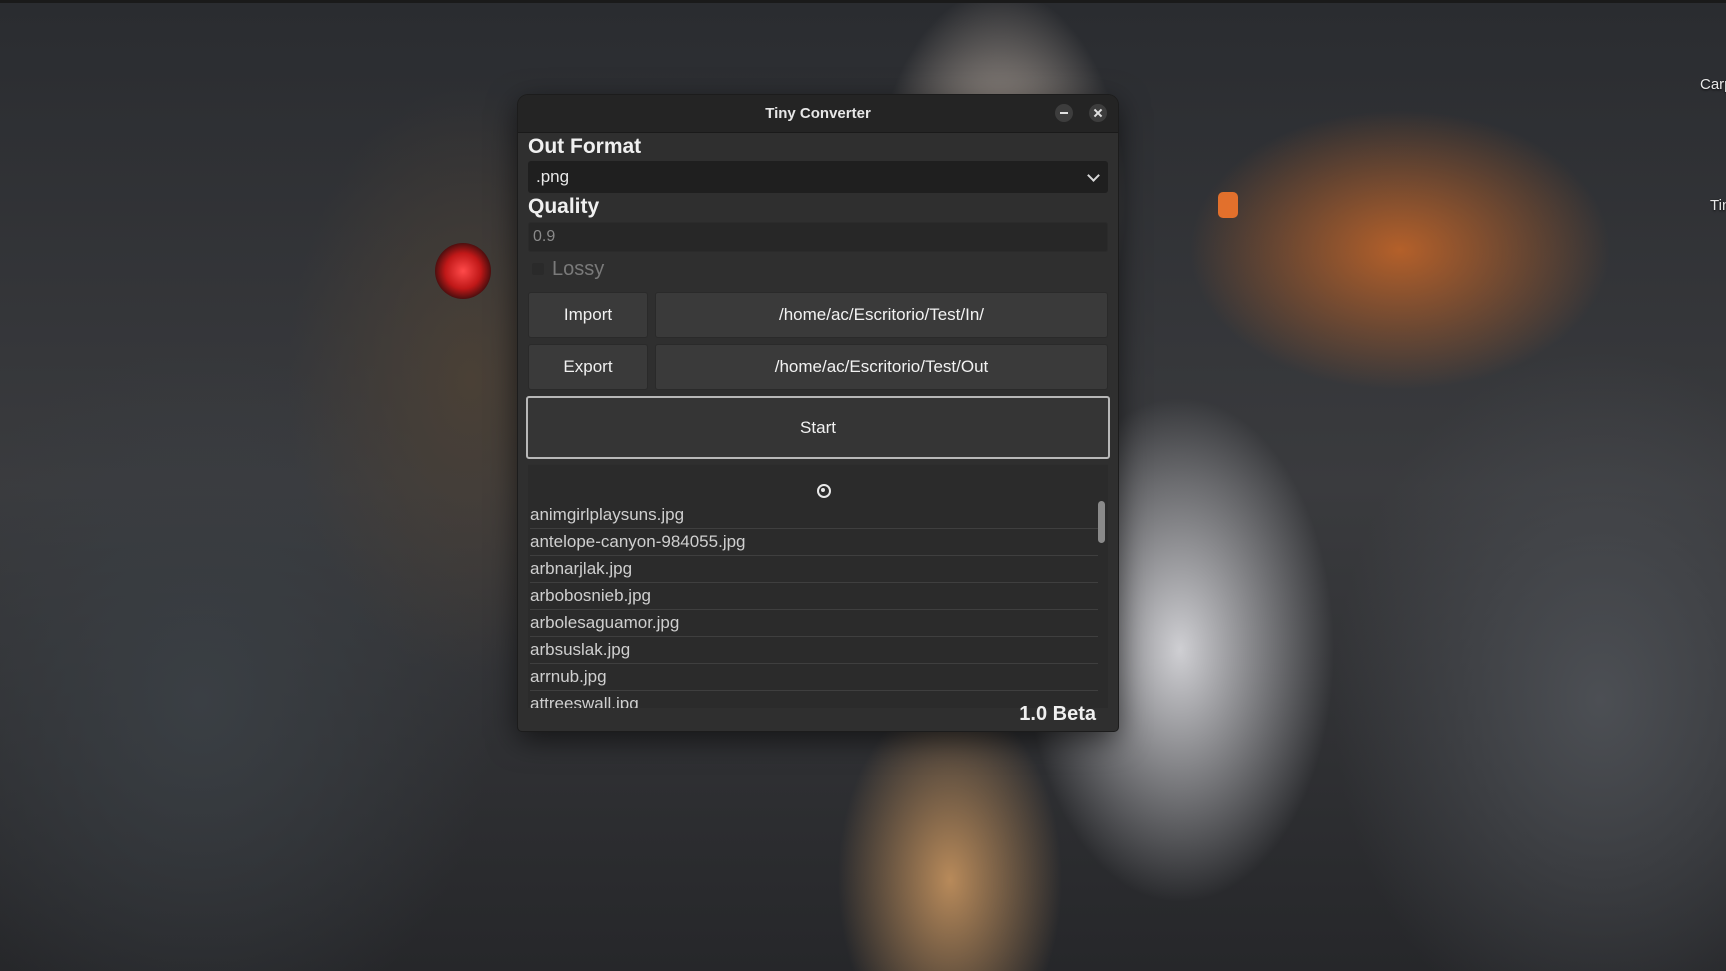 This screenshot has height=971, width=1726. I want to click on out-format-value: .png, so click(553, 176).